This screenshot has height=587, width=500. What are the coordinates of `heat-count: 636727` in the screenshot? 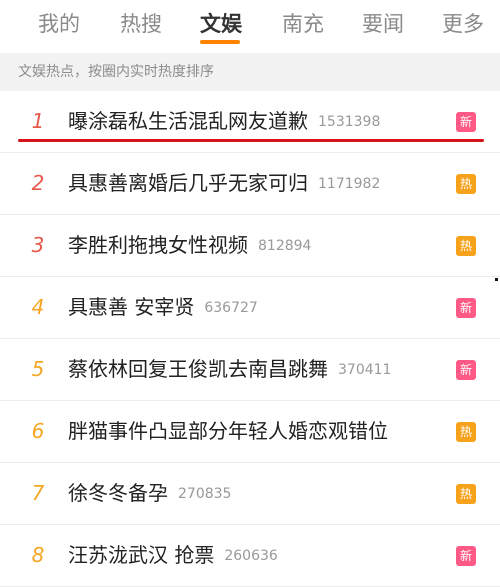 It's located at (231, 308).